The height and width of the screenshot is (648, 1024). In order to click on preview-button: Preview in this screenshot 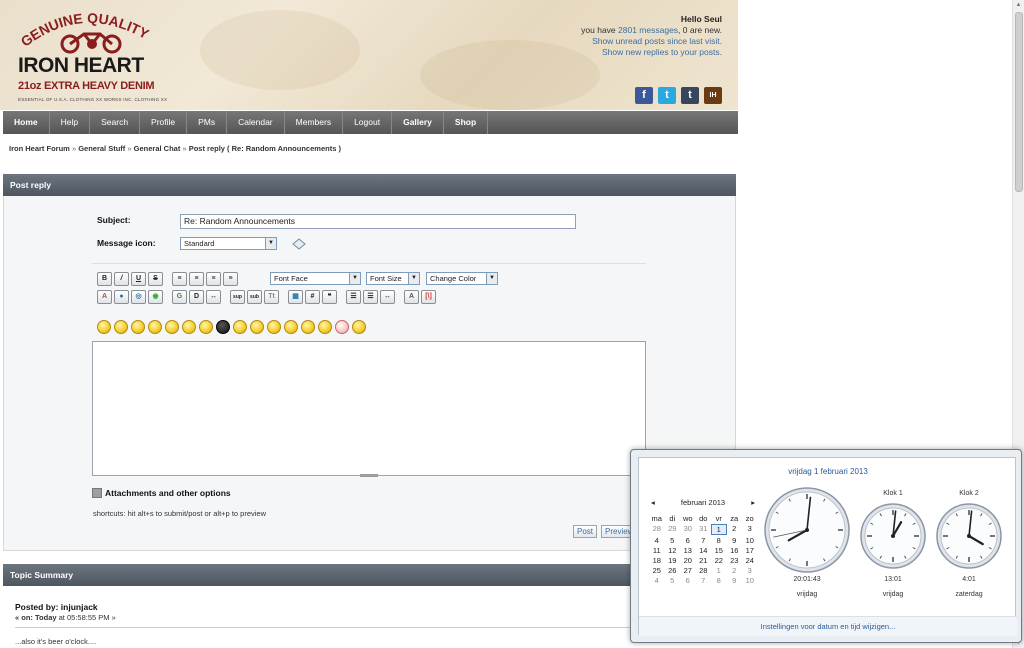, I will do `click(617, 531)`.